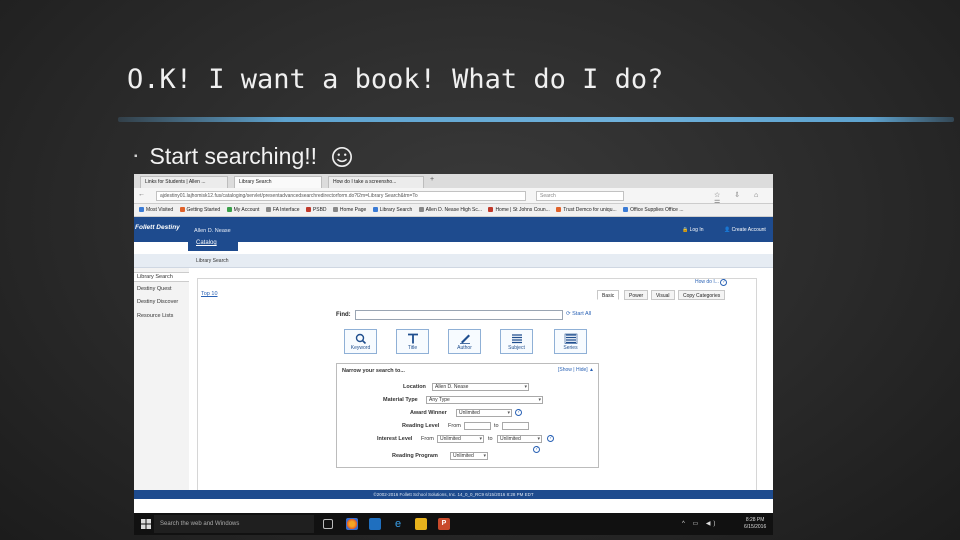  What do you see at coordinates (700, 523) in the screenshot?
I see `system-tray-icons: ^ ▭ ◀)` at bounding box center [700, 523].